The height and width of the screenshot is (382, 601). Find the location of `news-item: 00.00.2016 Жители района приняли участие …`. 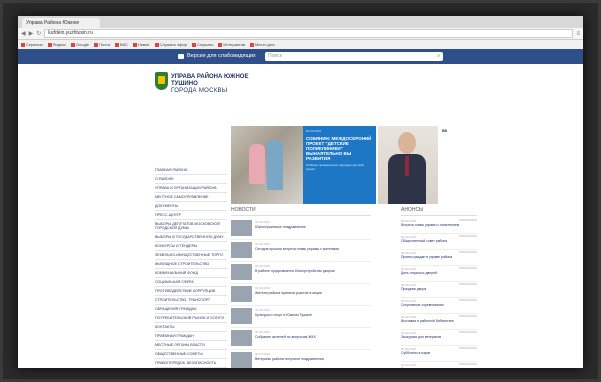

news-item: 00.00.2016 Жители района приняли участие … is located at coordinates (301, 295).